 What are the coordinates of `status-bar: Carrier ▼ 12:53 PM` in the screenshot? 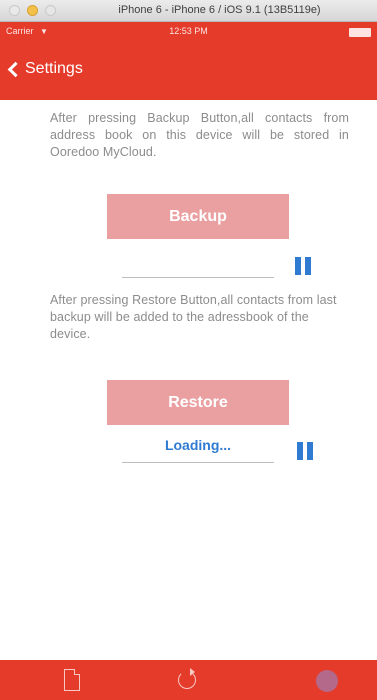 It's located at (188, 32).